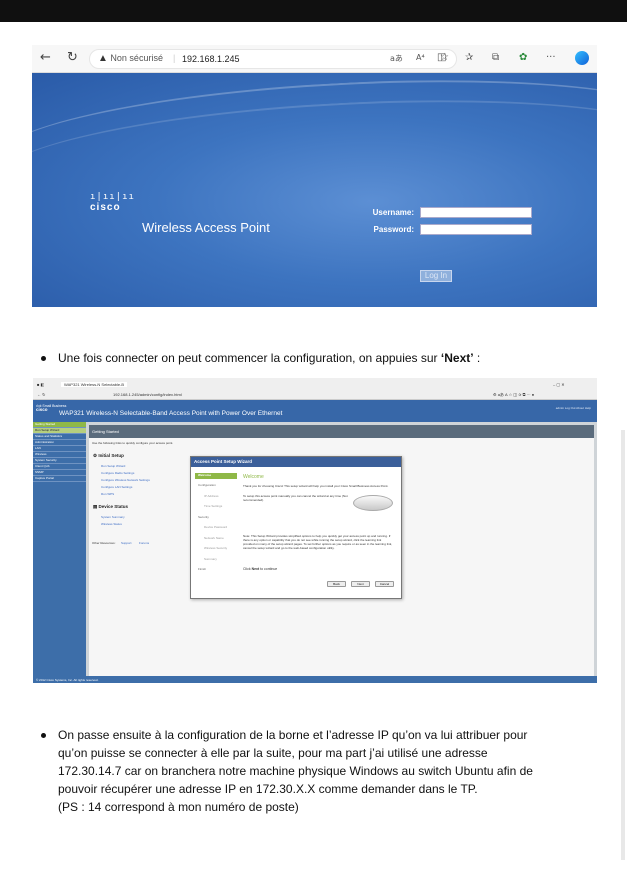 The width and height of the screenshot is (627, 883). I want to click on login-button: Log In, so click(436, 276).